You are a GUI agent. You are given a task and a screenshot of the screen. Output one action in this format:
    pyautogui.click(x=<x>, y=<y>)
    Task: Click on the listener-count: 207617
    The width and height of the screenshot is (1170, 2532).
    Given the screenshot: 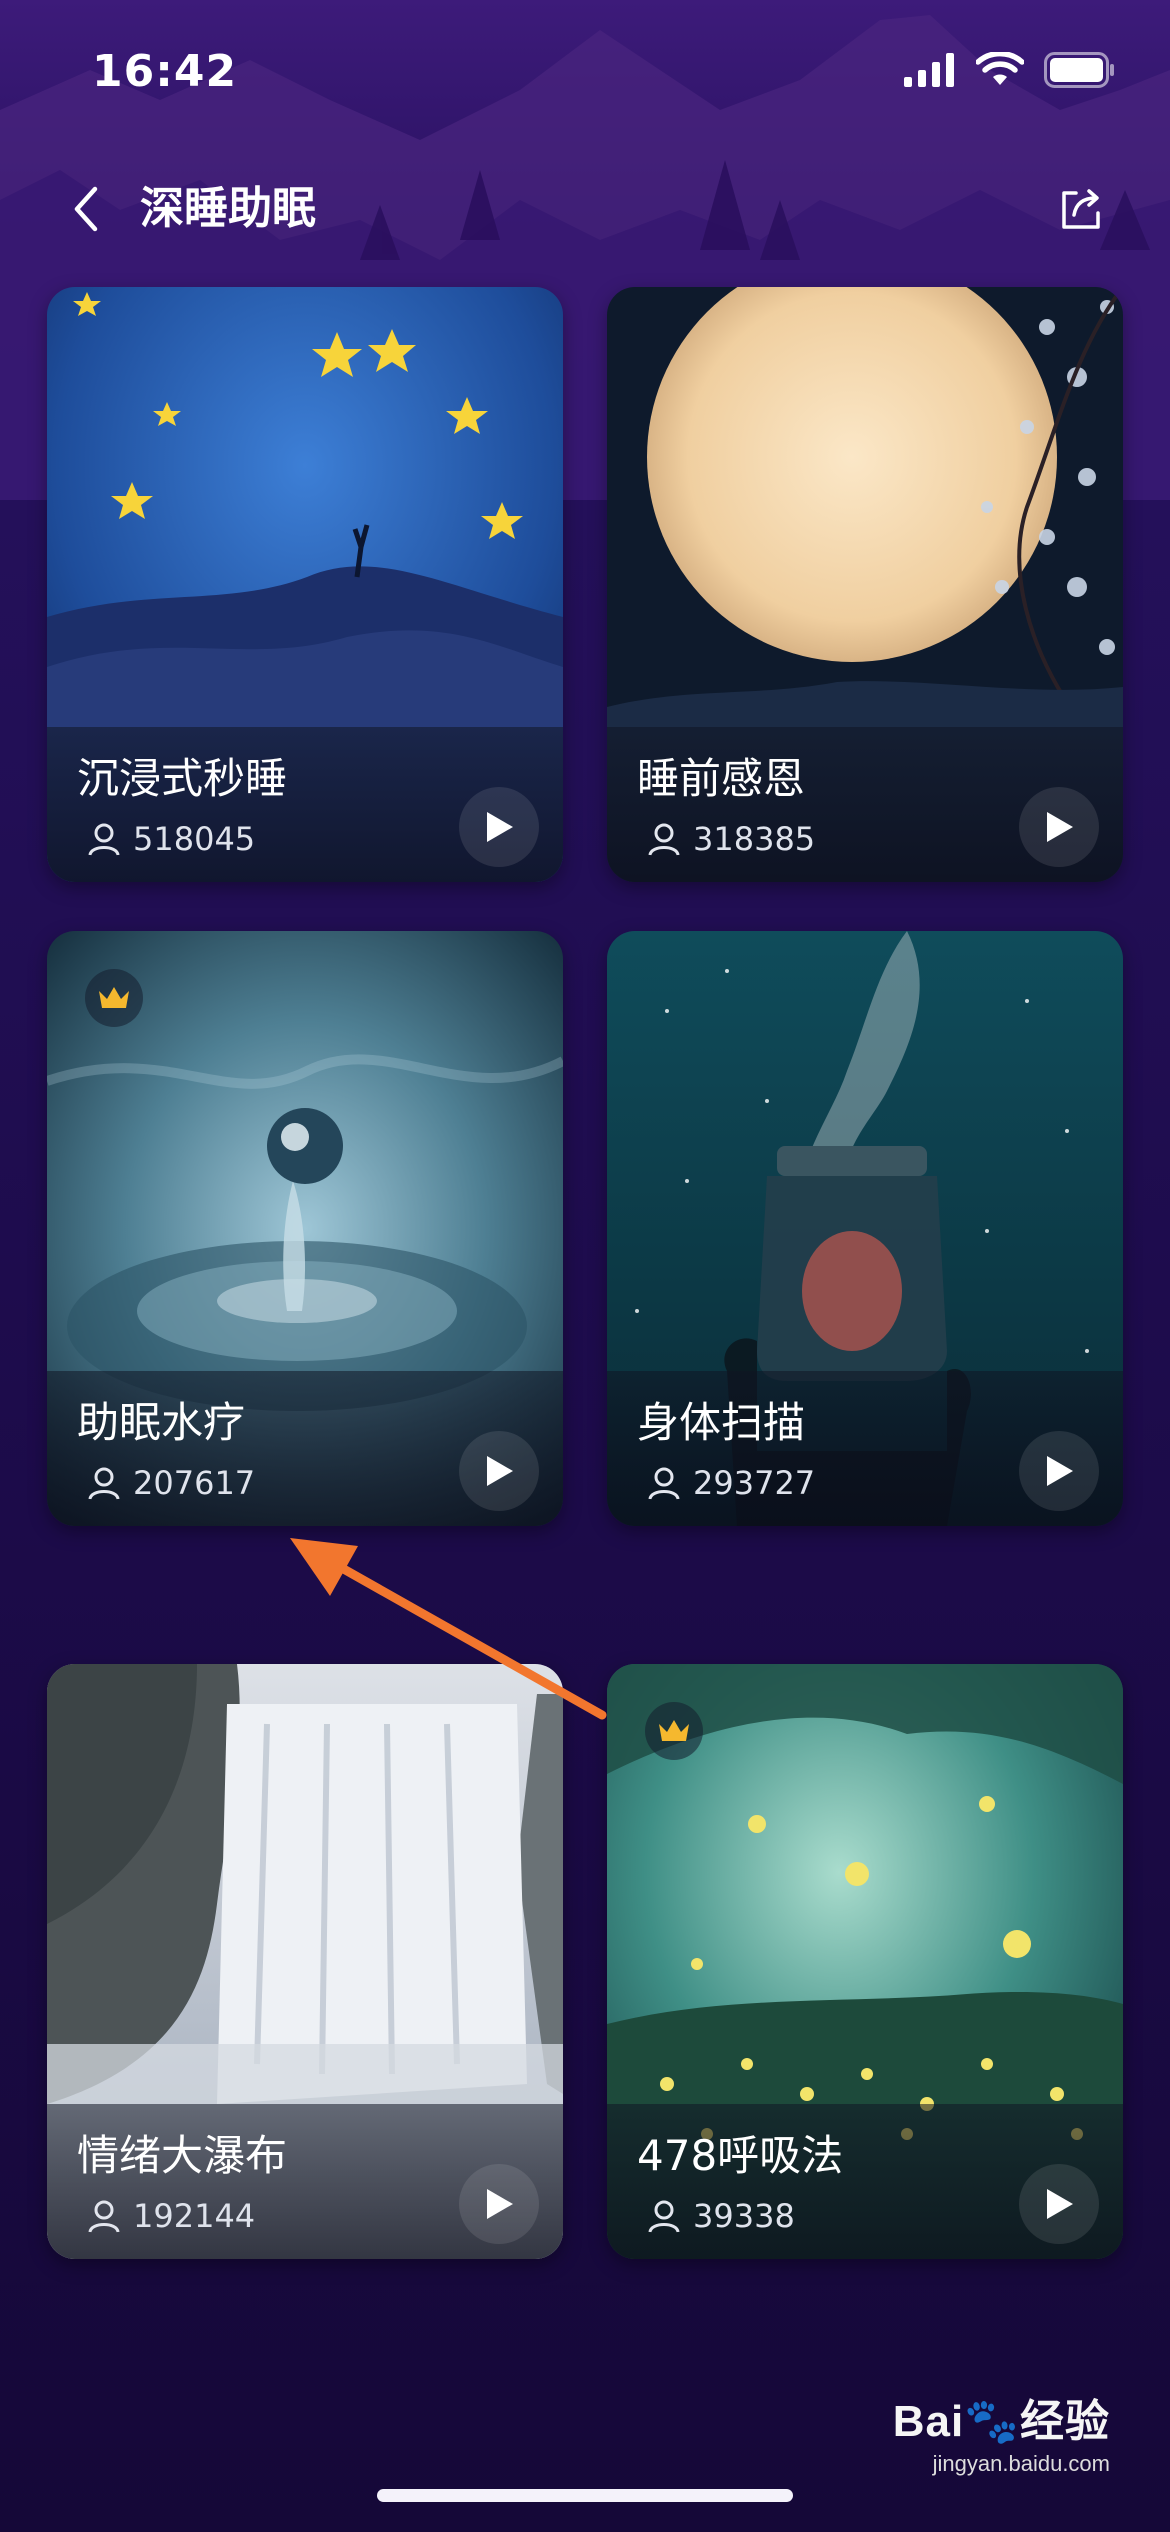 What is the action you would take?
    pyautogui.click(x=171, y=1483)
    